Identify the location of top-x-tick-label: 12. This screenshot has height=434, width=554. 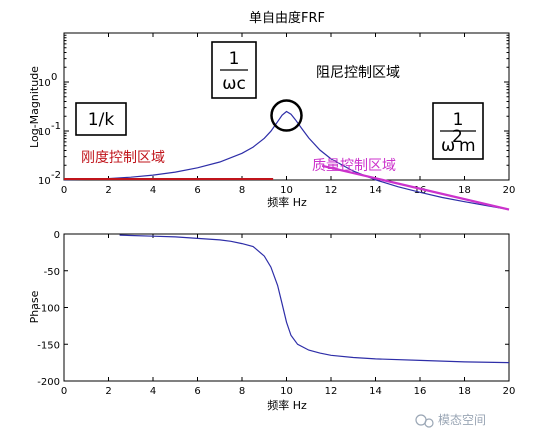
(331, 190).